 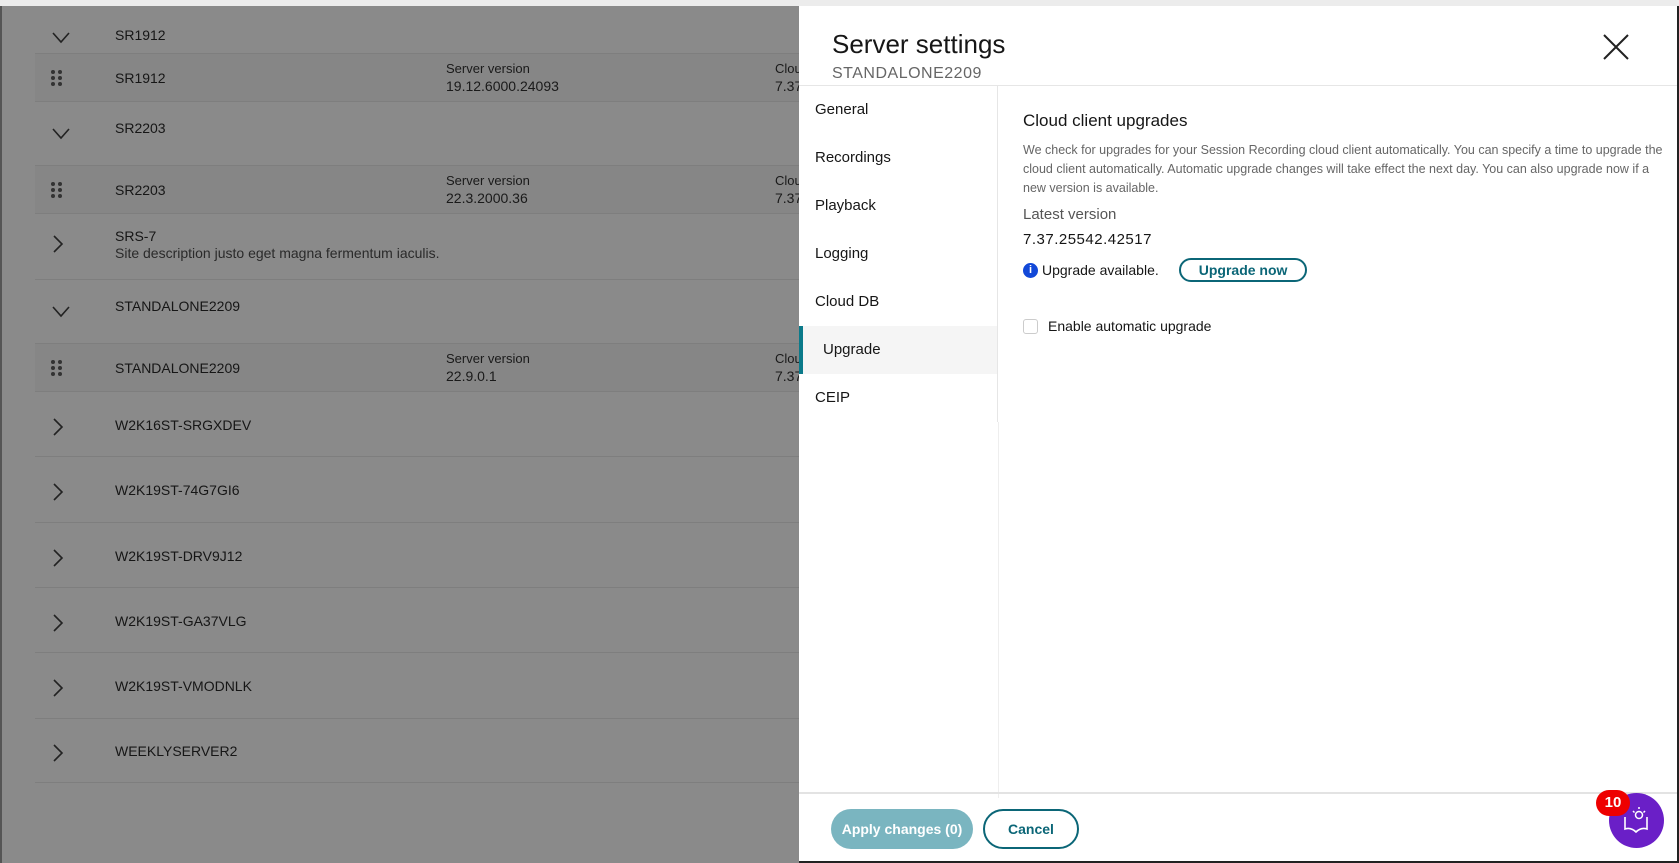 I want to click on upgrade-available-text: Upgrade available., so click(x=1100, y=270).